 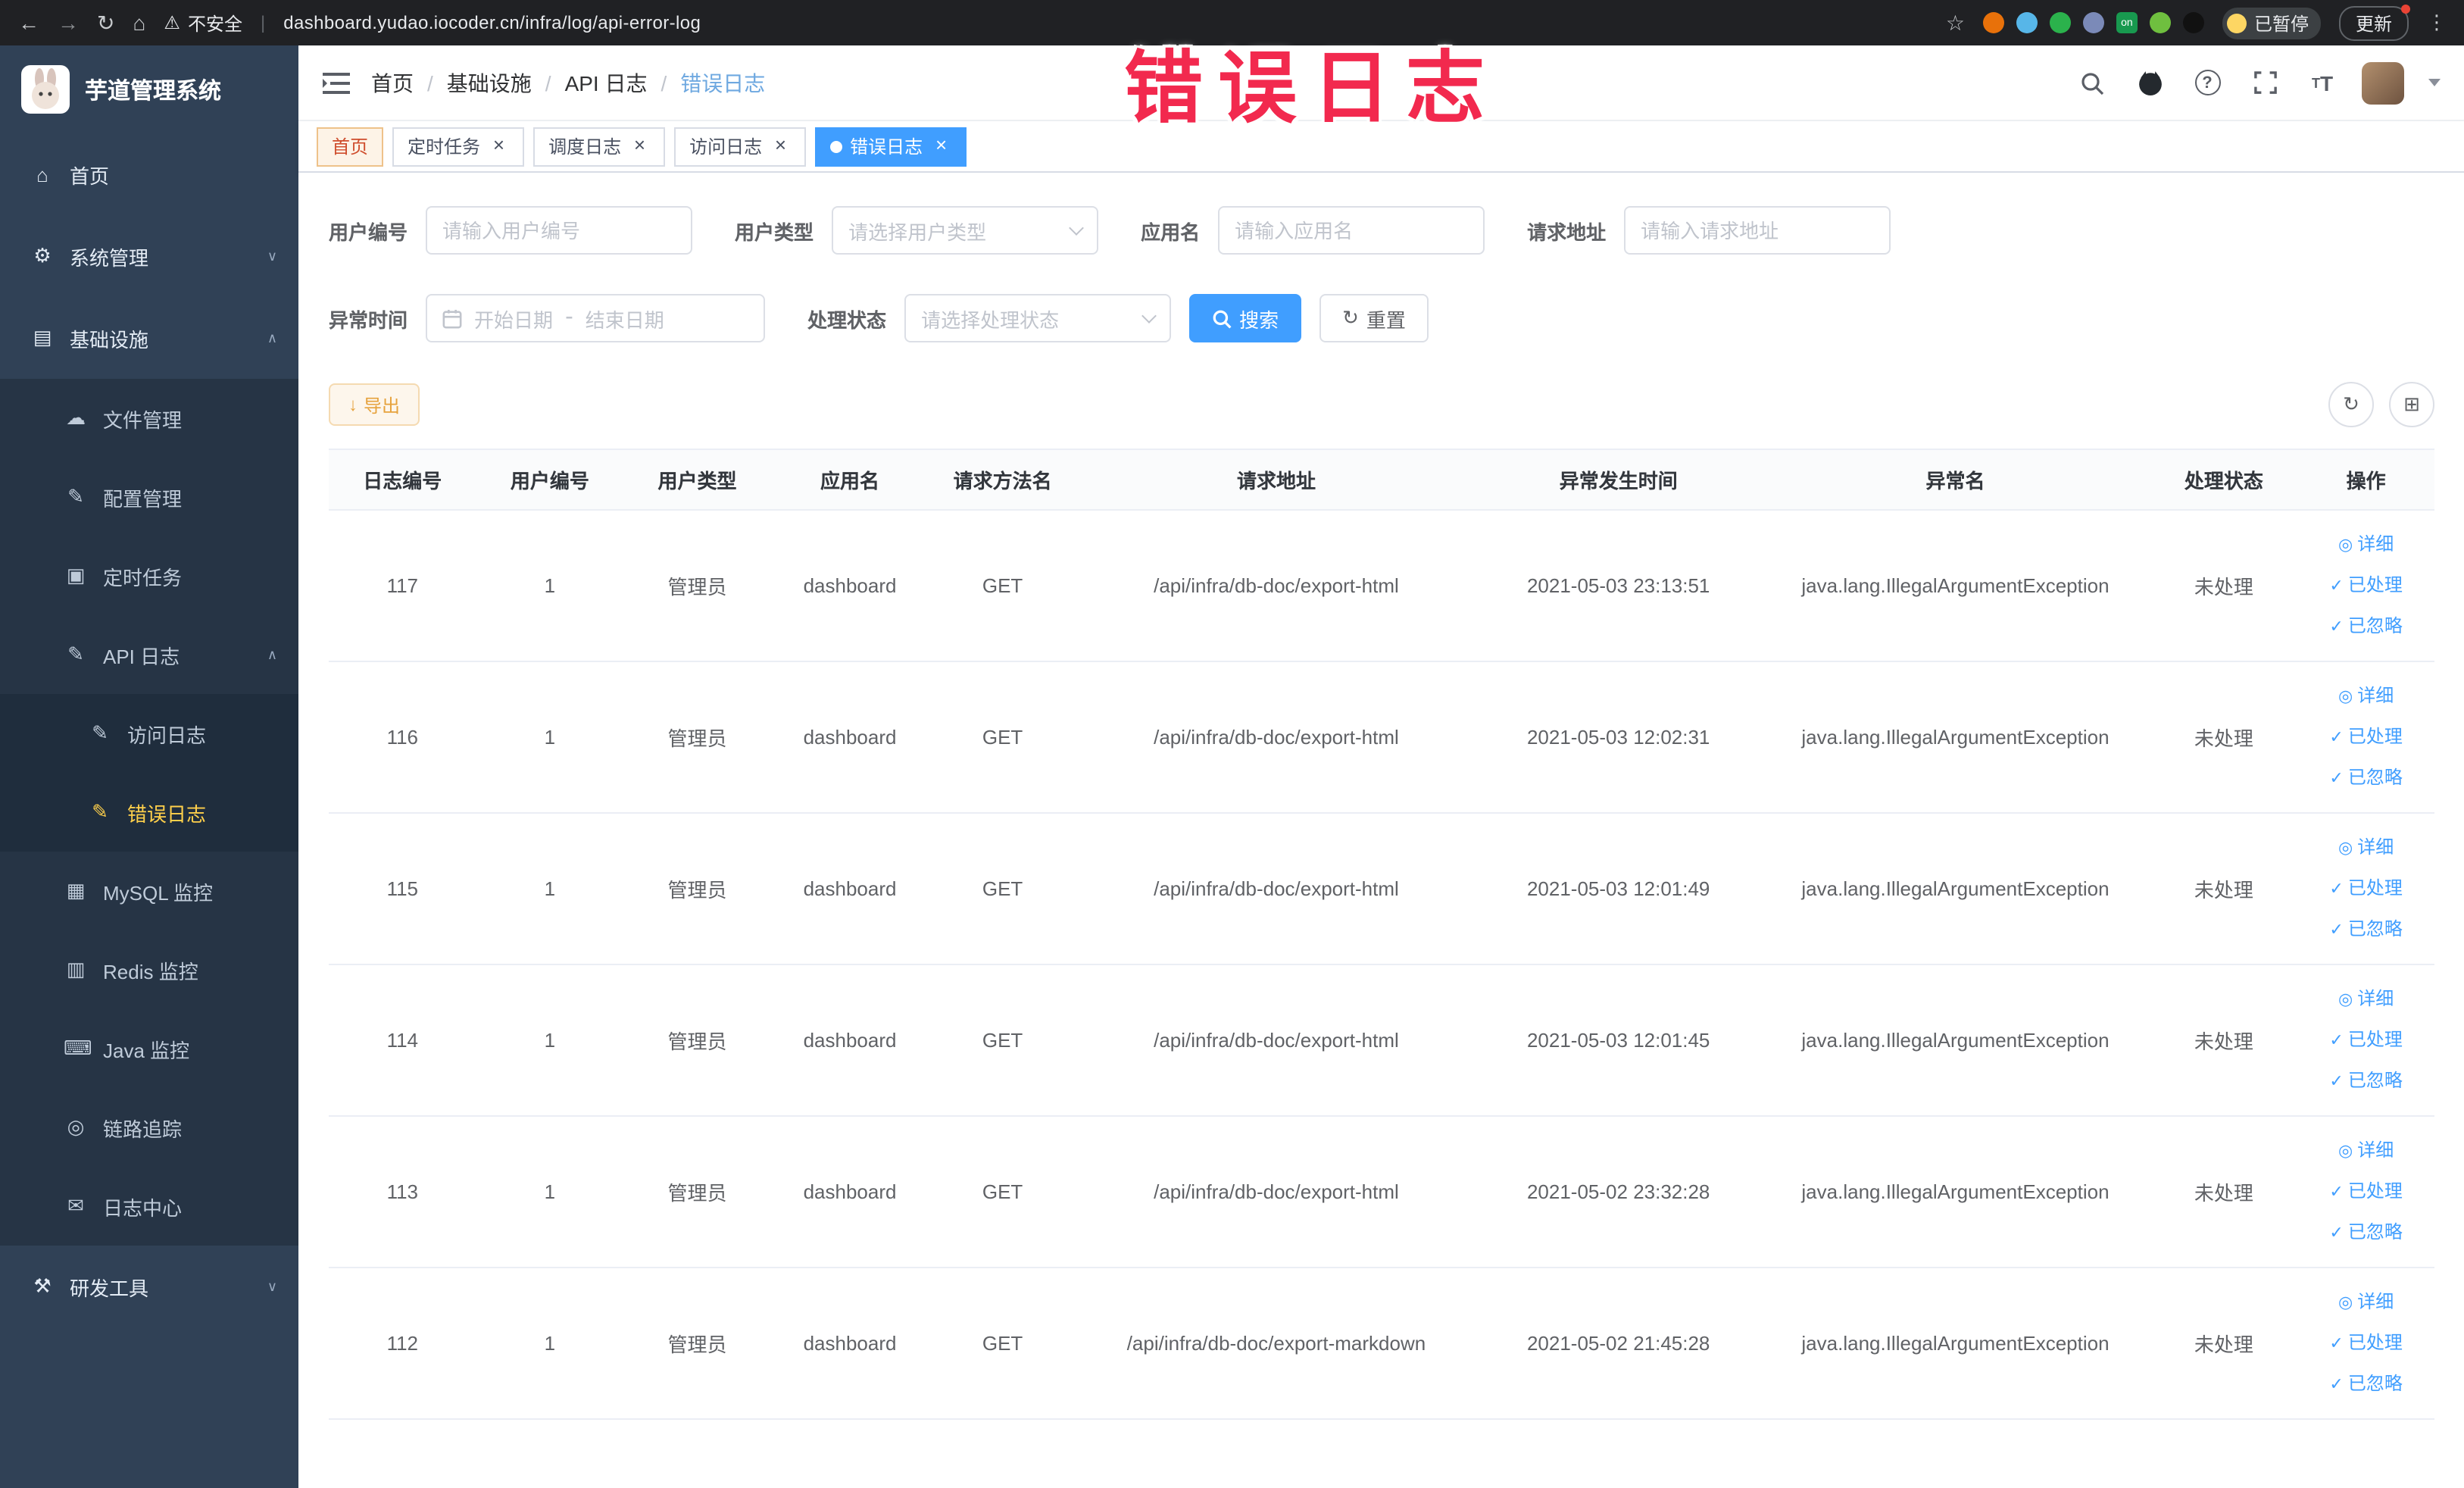 What do you see at coordinates (149, 256) in the screenshot?
I see `sidebar-item-system-manage: ⚙ 系统管理 ∨` at bounding box center [149, 256].